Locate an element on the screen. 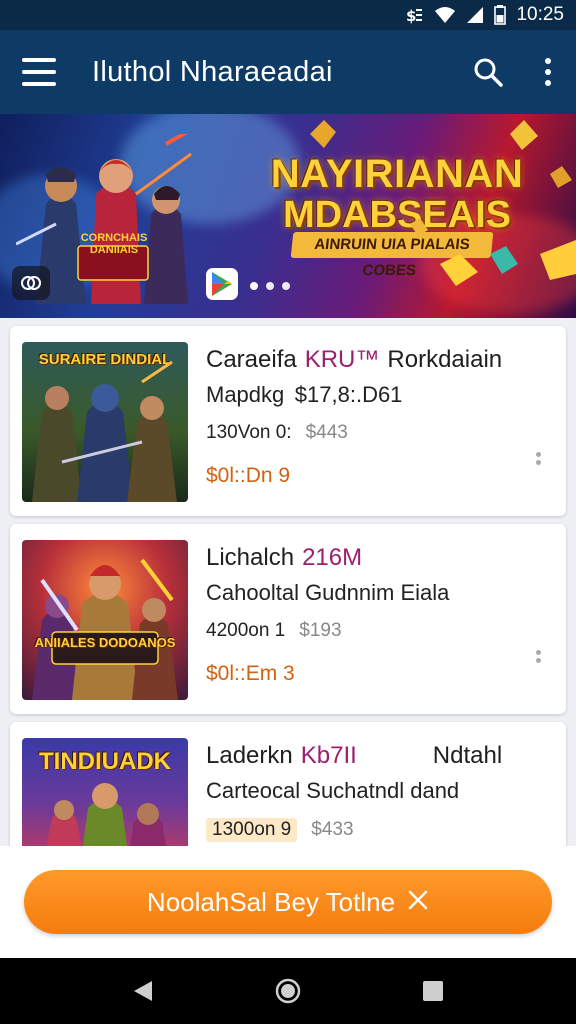  game-price: $193 is located at coordinates (320, 630).